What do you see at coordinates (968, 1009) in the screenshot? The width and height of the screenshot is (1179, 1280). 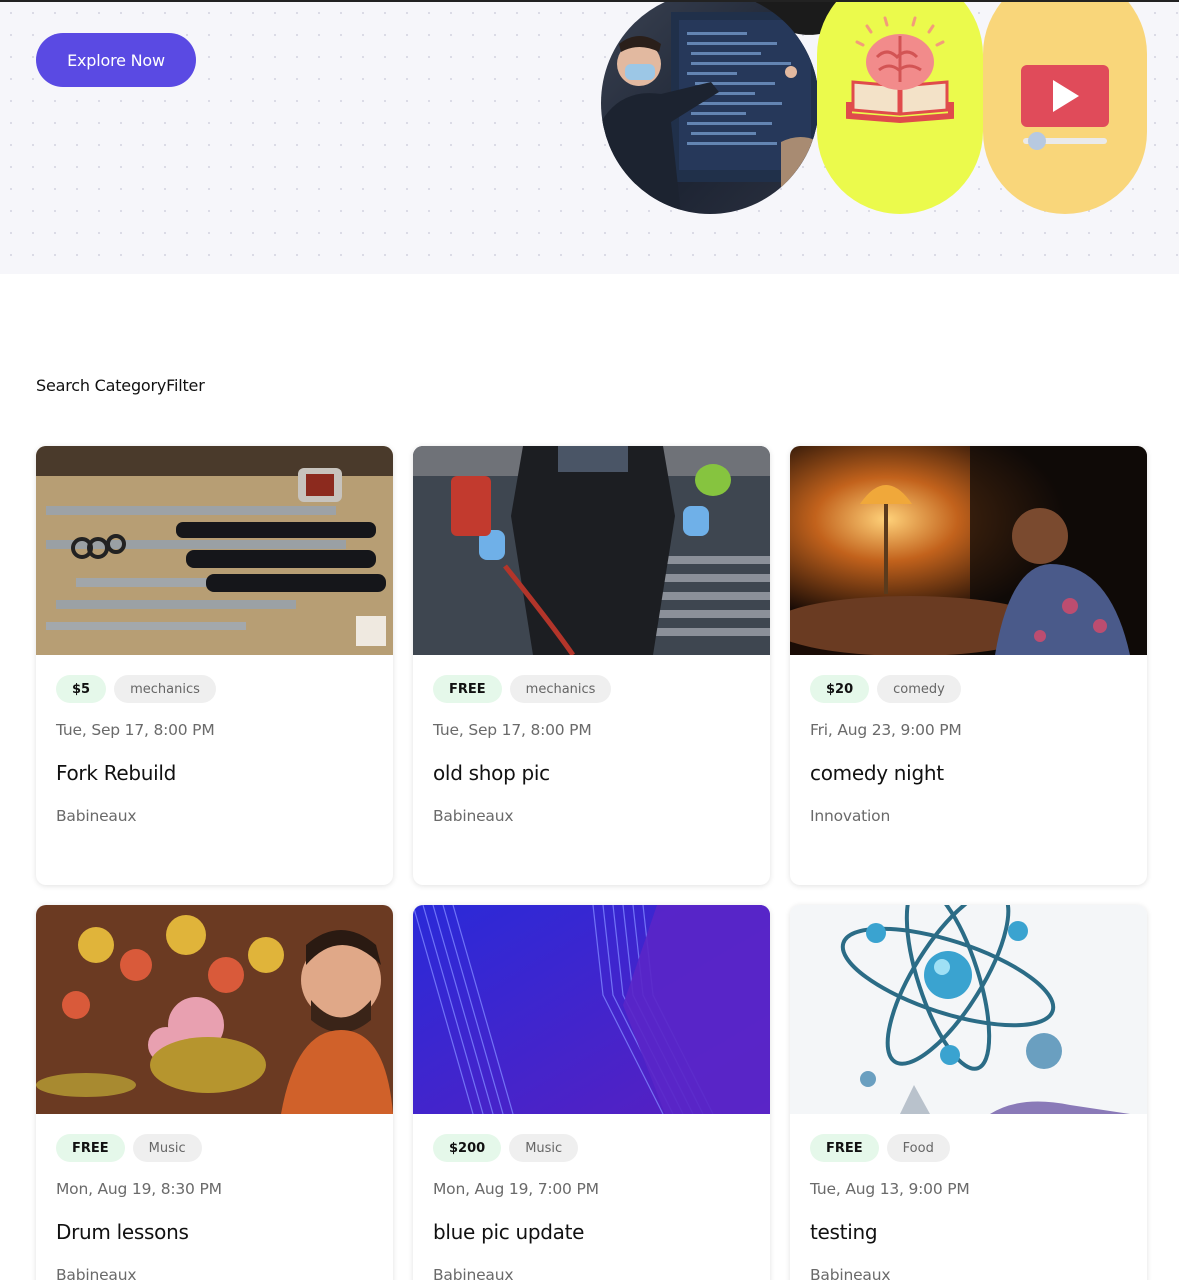 I see `atom-illustration` at bounding box center [968, 1009].